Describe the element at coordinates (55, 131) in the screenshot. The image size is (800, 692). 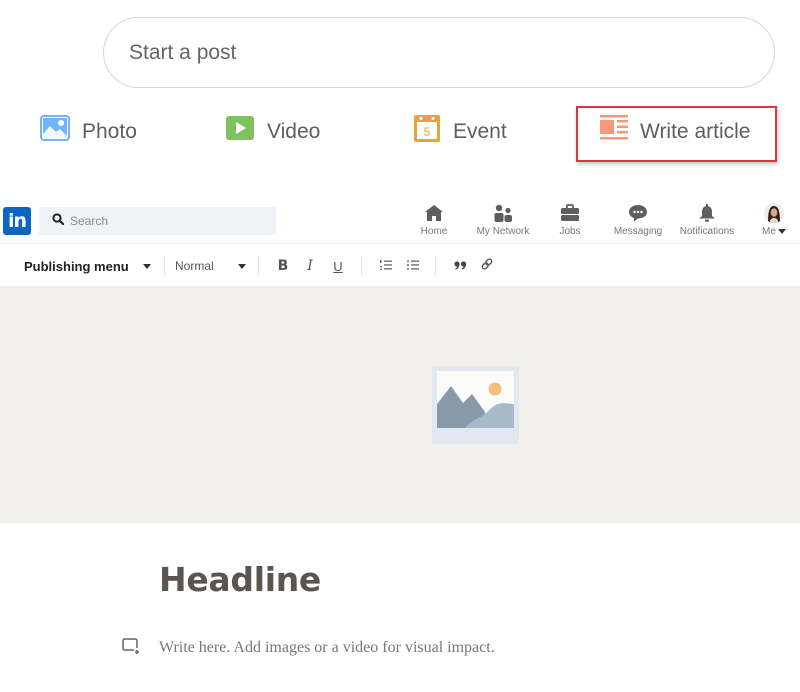
I see `photo-icon` at that location.